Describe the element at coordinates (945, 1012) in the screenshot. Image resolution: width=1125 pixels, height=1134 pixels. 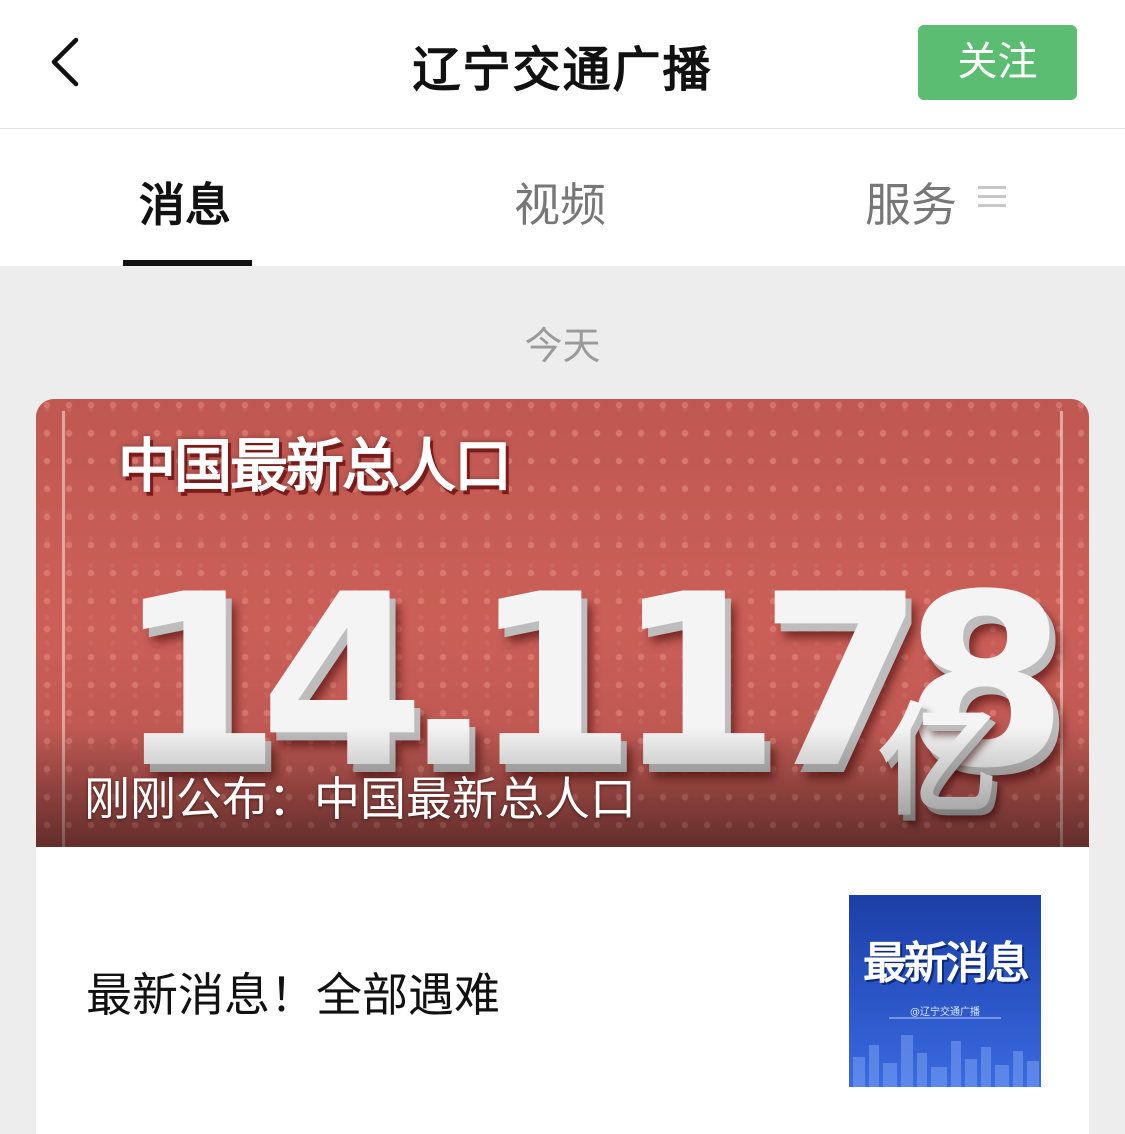
I see `thumbnail-watermark: @辽宁交通广播` at that location.